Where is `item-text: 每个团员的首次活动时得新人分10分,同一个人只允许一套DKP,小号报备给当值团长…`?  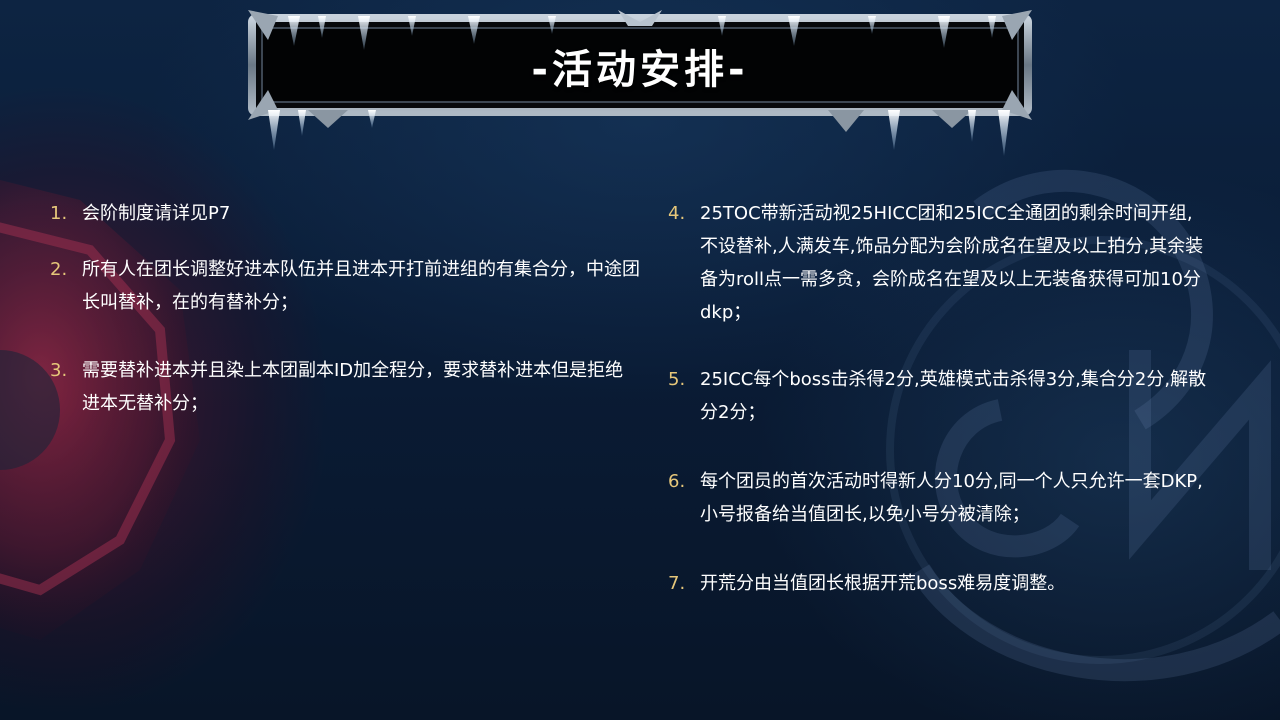
item-text: 每个团员的首次活动时得新人分10分,同一个人只允许一套DKP,小号报备给当值团长… is located at coordinates (951, 498).